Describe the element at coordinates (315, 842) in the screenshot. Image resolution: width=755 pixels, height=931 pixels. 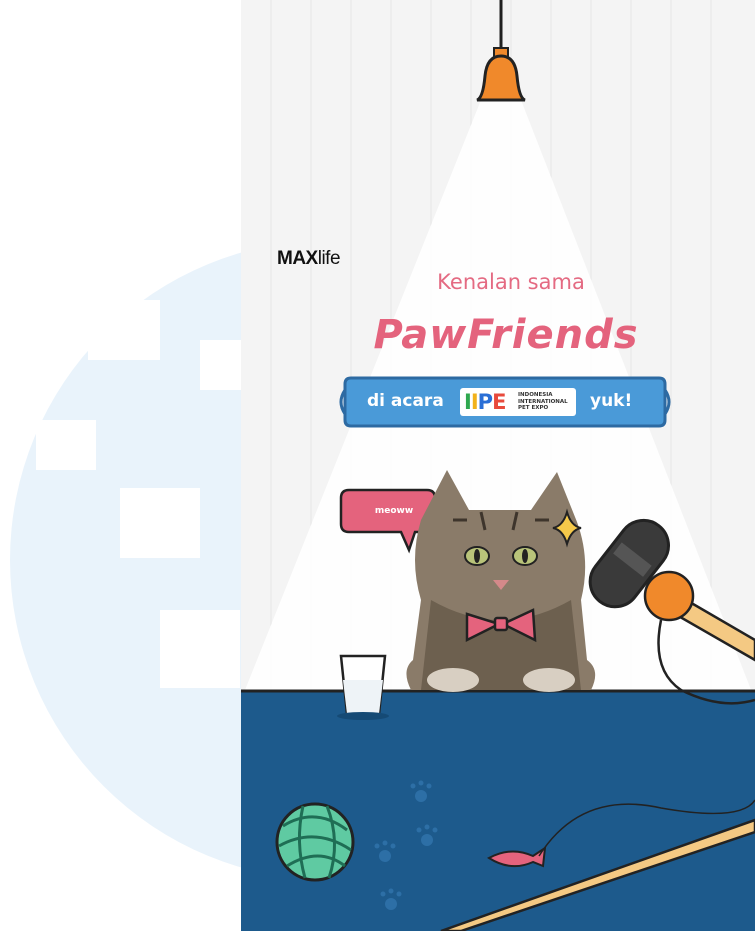
I see `yarn-ball-icon` at that location.